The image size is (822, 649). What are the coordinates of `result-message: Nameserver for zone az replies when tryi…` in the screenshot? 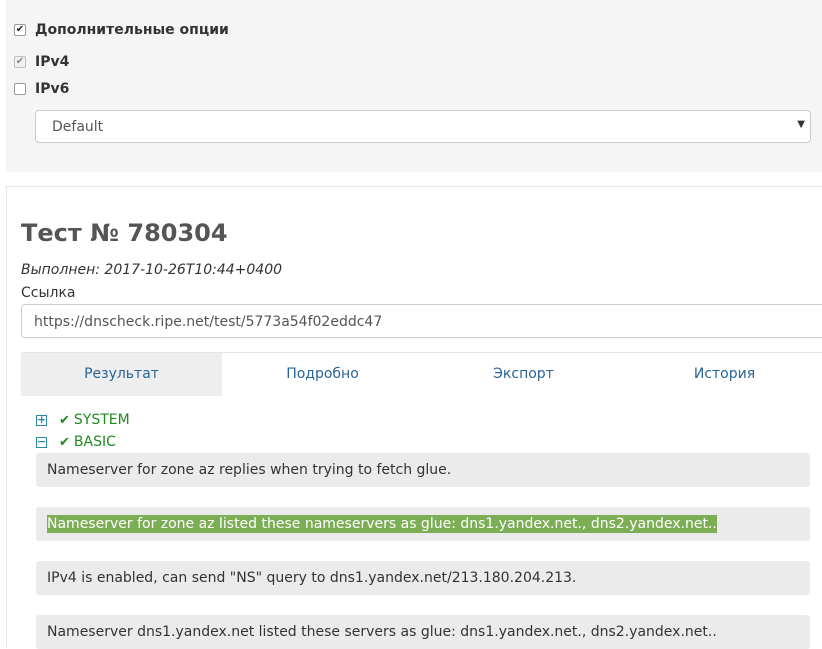 It's located at (423, 470).